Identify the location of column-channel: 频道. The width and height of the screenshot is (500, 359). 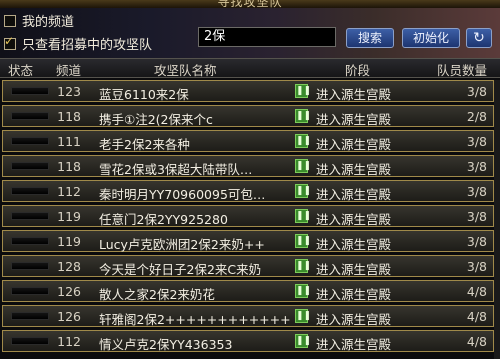
(68, 69).